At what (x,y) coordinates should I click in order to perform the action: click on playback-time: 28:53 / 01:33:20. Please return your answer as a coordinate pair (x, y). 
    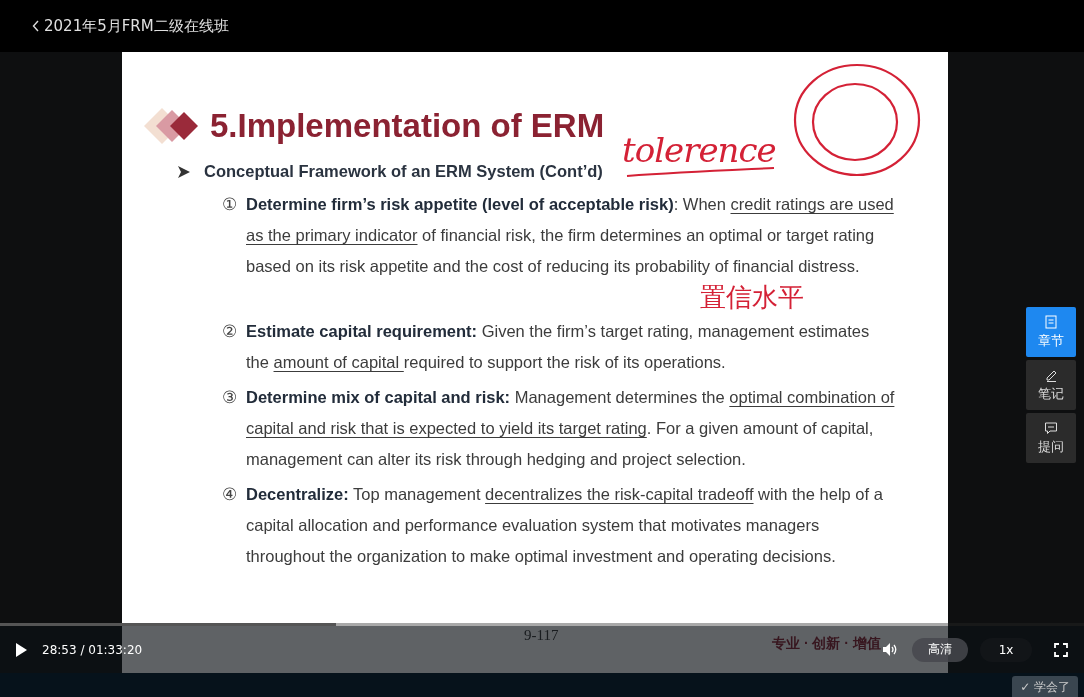
    Looking at the image, I should click on (92, 649).